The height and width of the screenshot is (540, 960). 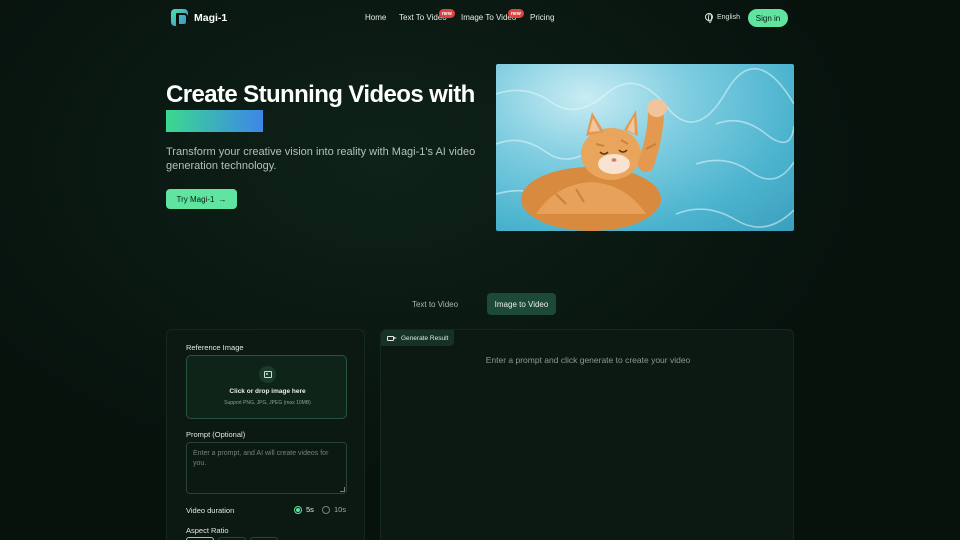 I want to click on video-camera-icon, so click(x=392, y=338).